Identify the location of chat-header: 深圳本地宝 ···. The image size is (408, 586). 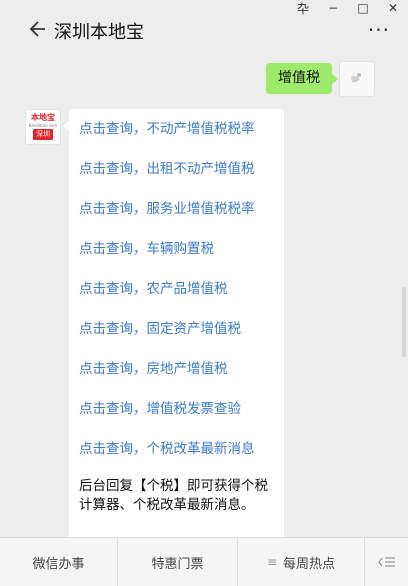
(204, 32).